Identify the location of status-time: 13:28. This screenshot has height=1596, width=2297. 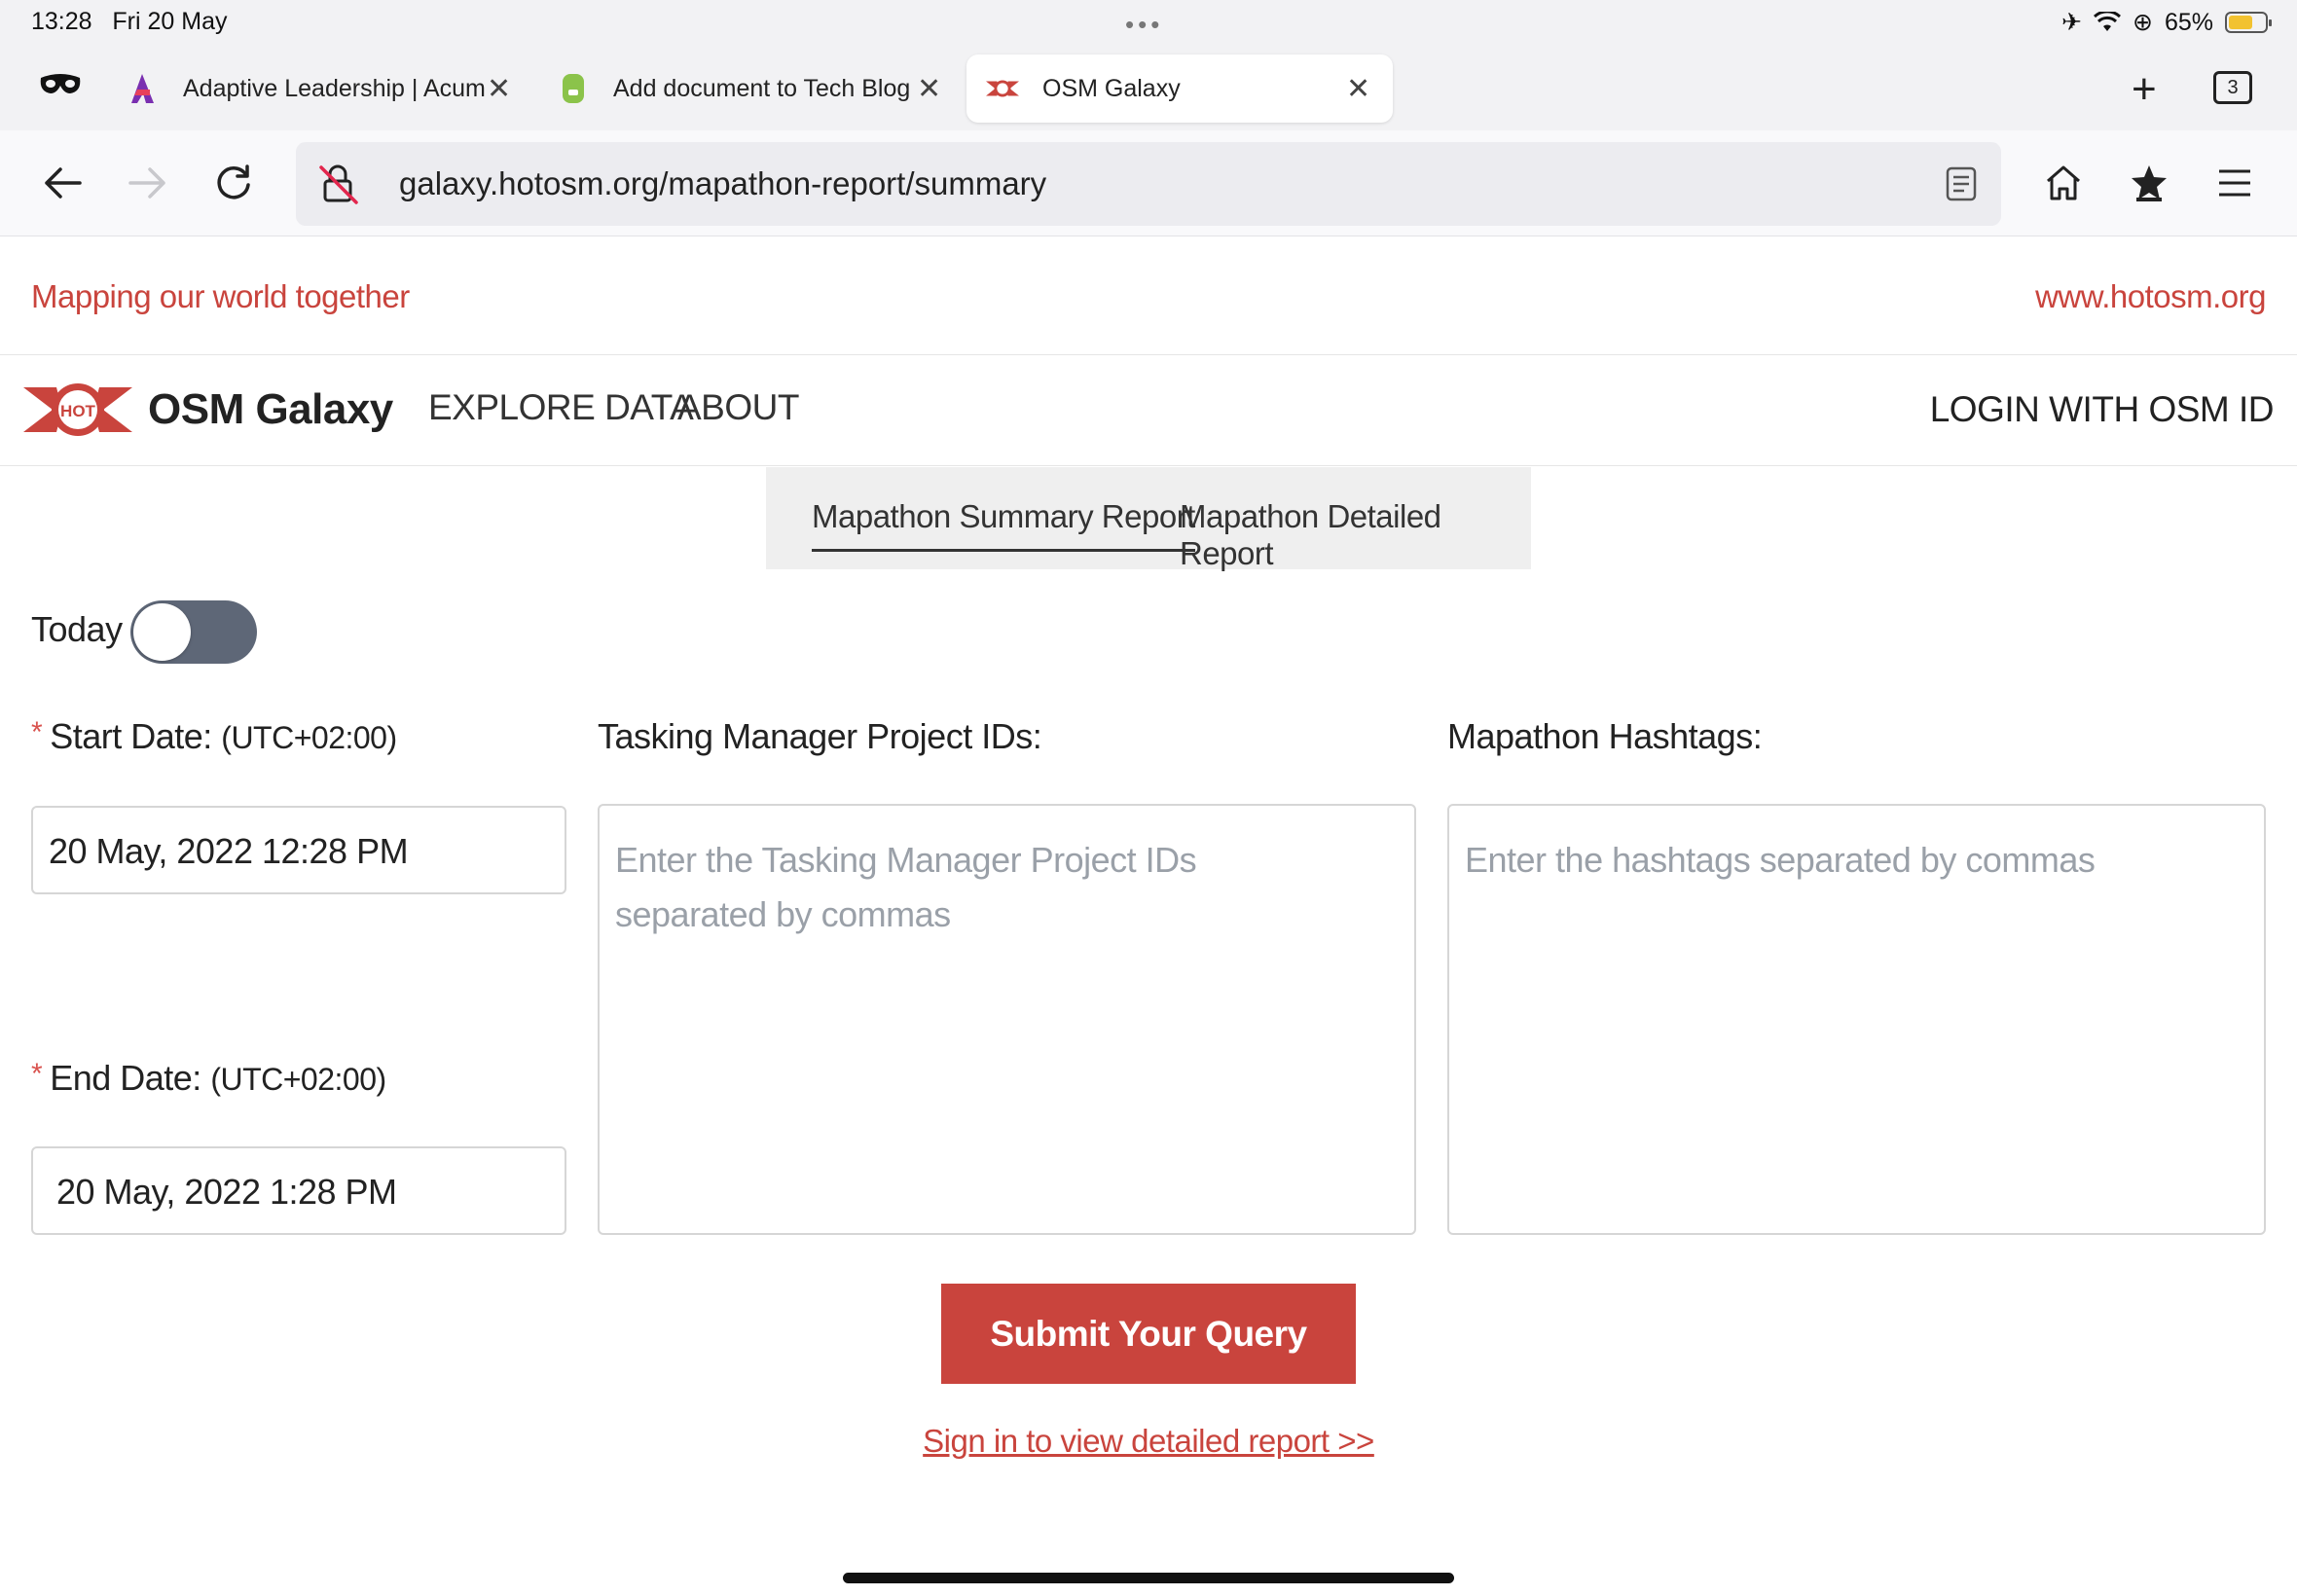
(61, 21).